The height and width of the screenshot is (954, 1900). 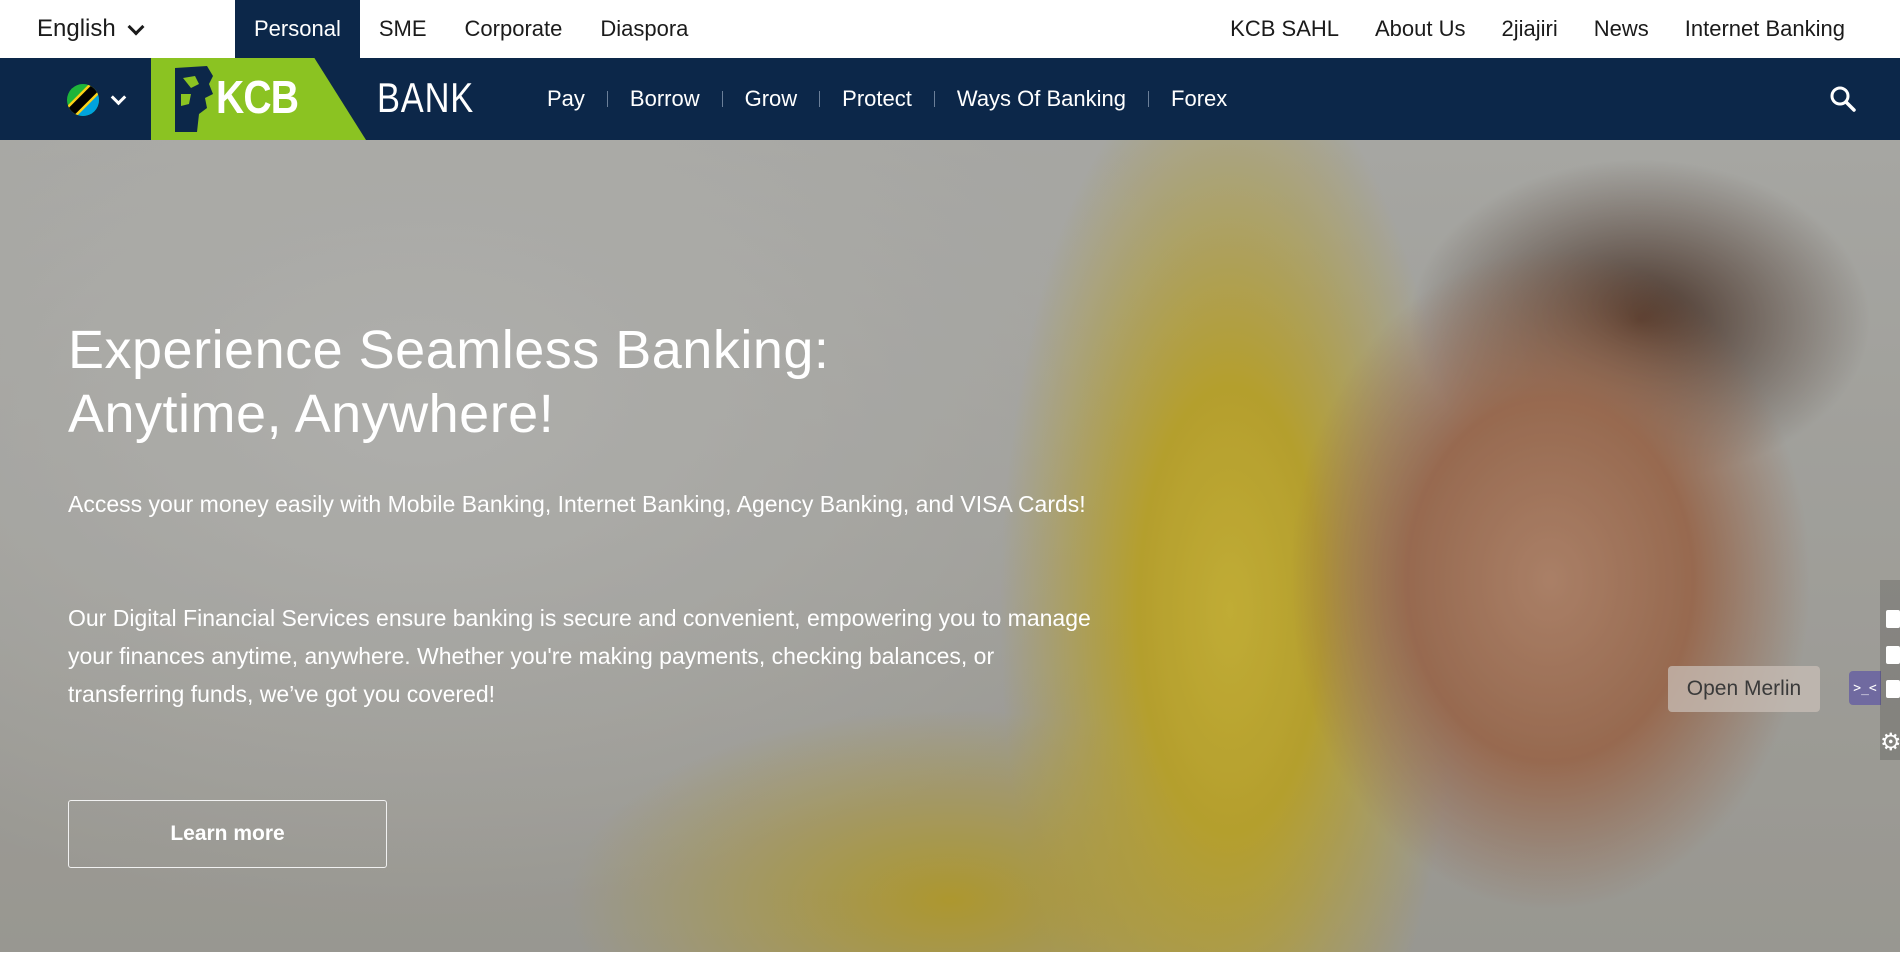 I want to click on learn-more-button: Learn more, so click(x=227, y=834).